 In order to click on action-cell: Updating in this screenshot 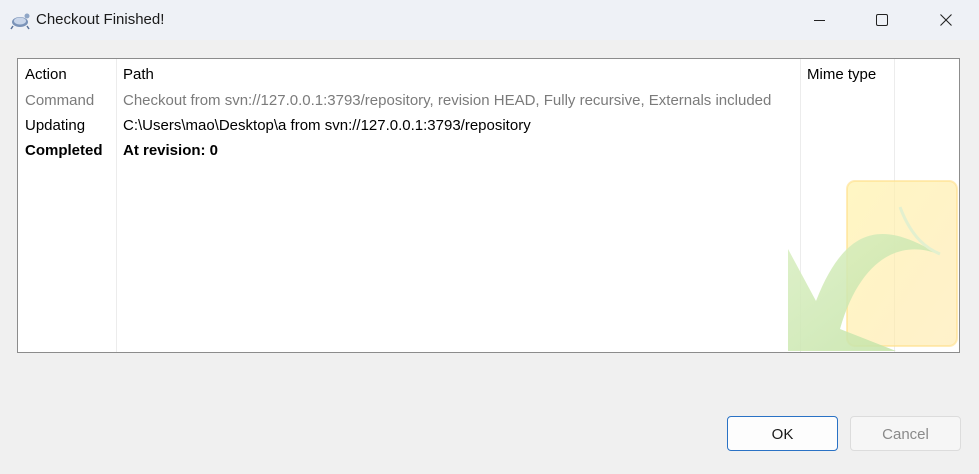, I will do `click(55, 125)`.